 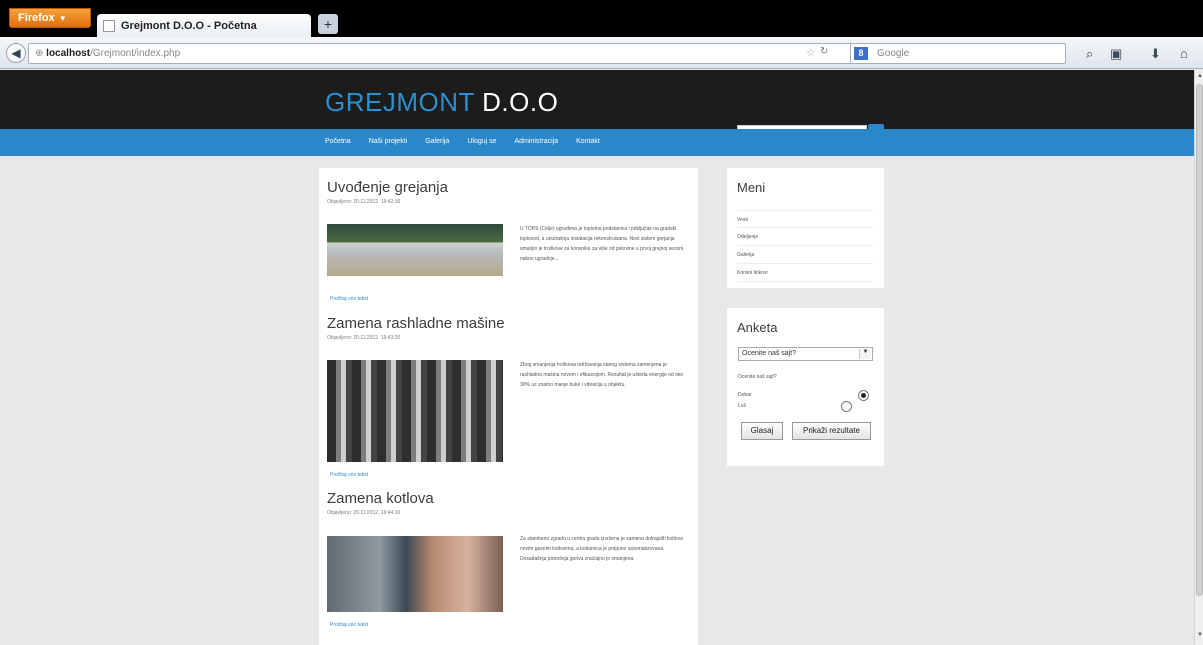 What do you see at coordinates (444, 53) in the screenshot?
I see `url-bar: ⊕ localhost/Grejmont/index.php` at bounding box center [444, 53].